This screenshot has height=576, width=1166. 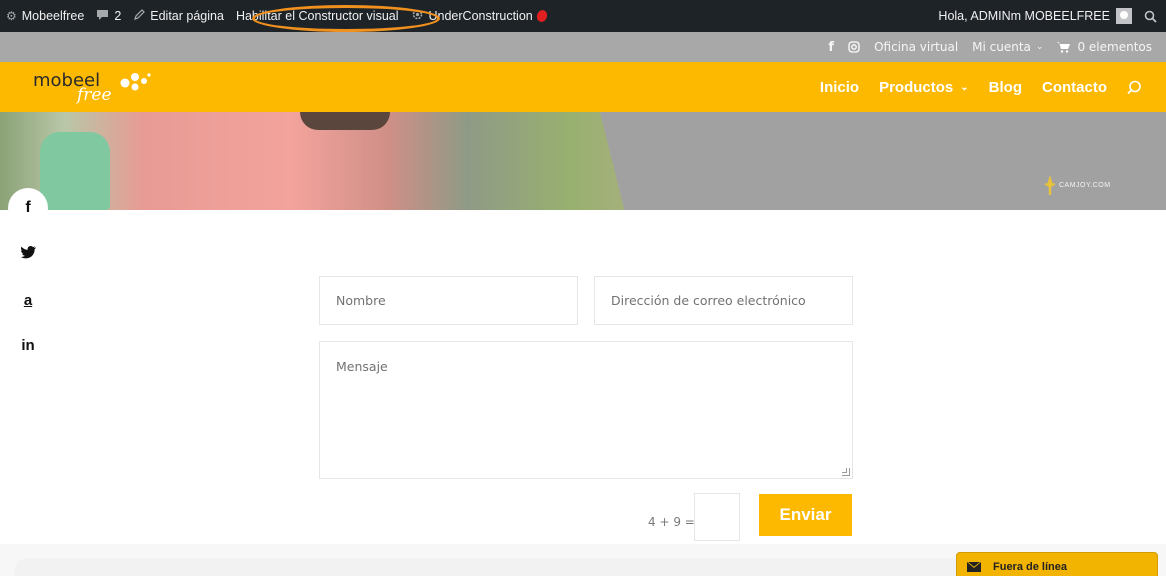 I want to click on facebook-icon: f, so click(x=28, y=207).